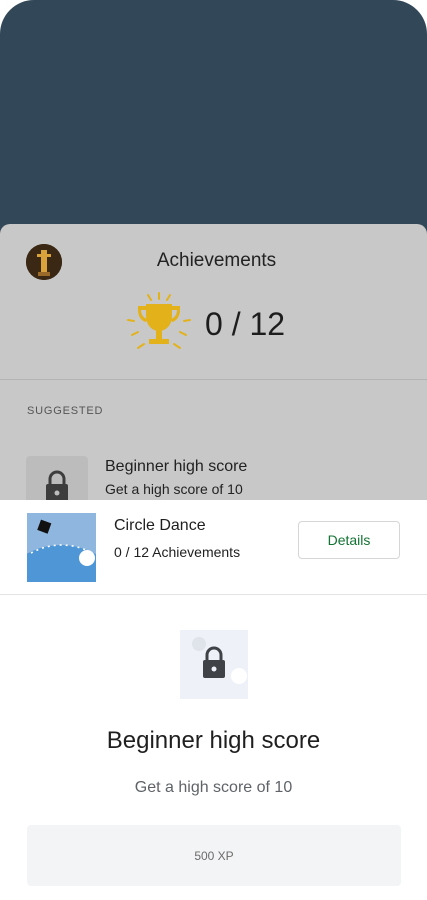 This screenshot has height=900, width=427. What do you see at coordinates (216, 260) in the screenshot?
I see `achievements-title: Achievements` at bounding box center [216, 260].